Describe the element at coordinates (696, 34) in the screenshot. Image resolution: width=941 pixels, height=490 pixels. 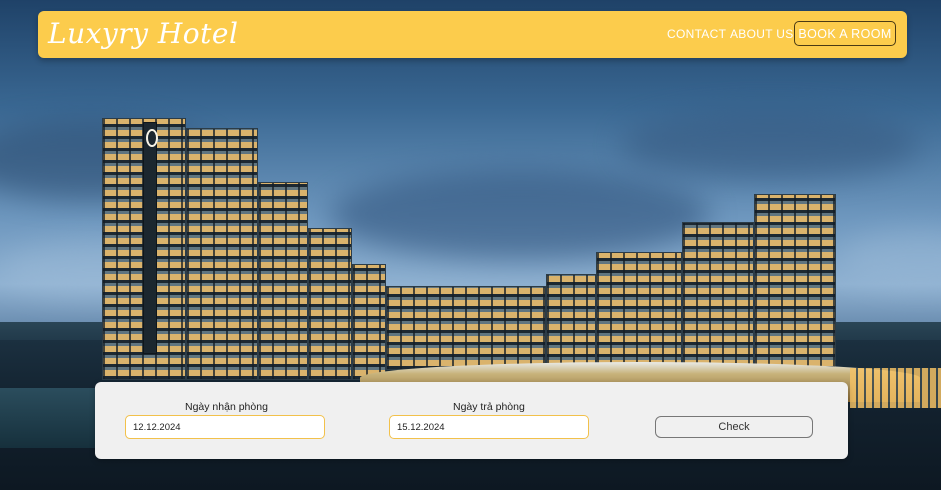
I see `nav-link-contact: CONTACT` at that location.